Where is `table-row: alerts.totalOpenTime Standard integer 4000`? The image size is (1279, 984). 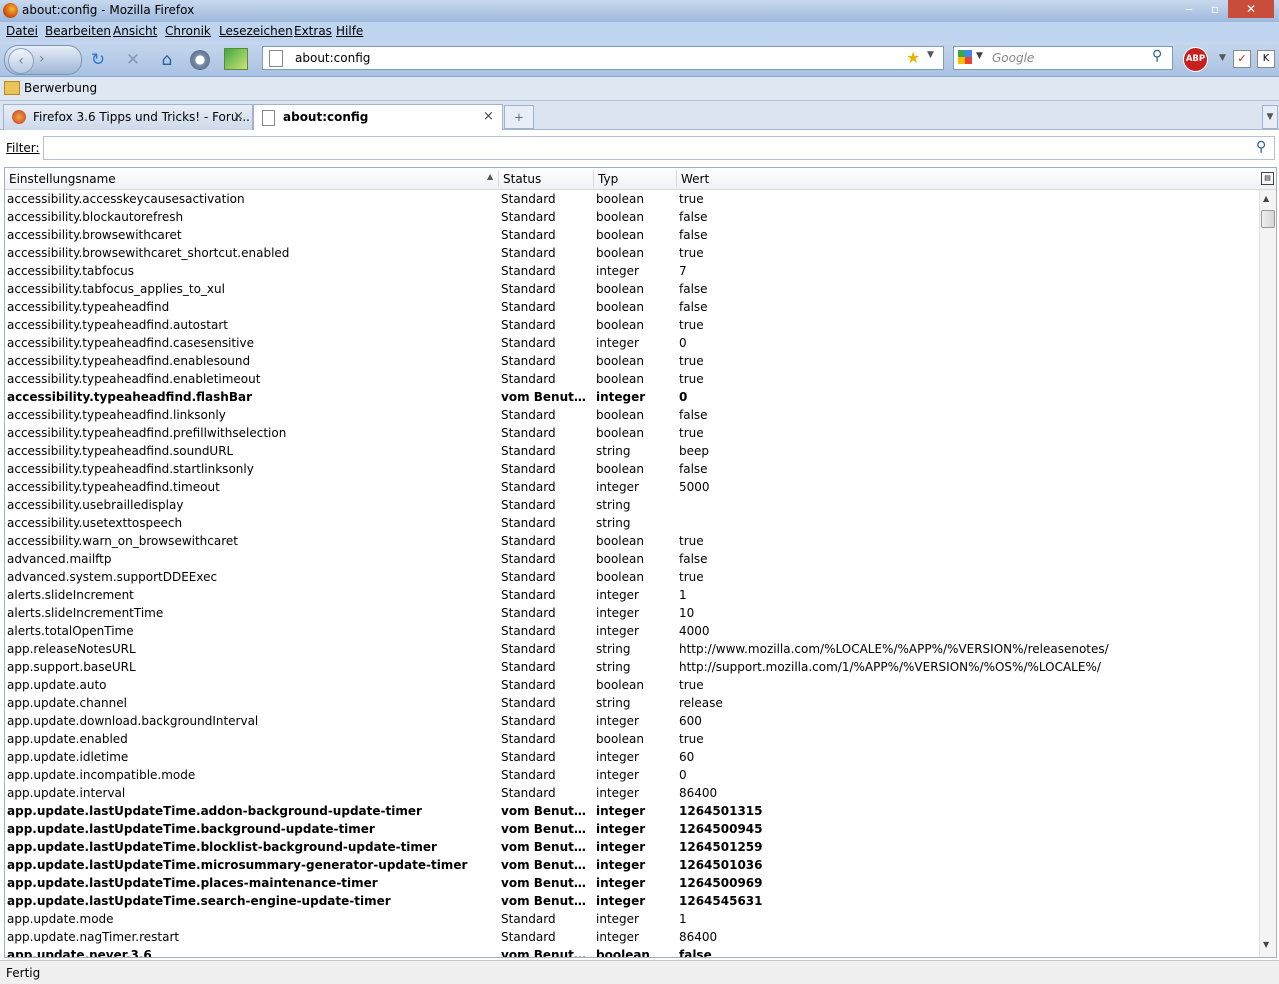
table-row: alerts.totalOpenTime Standard integer 4000 is located at coordinates (632, 631).